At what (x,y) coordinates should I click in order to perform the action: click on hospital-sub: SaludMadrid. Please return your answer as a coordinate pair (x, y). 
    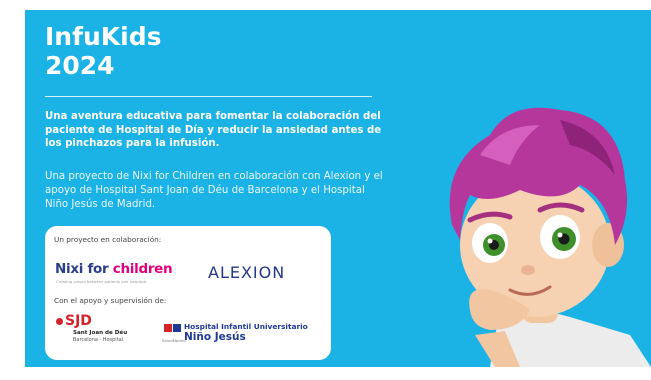
    Looking at the image, I should click on (174, 340).